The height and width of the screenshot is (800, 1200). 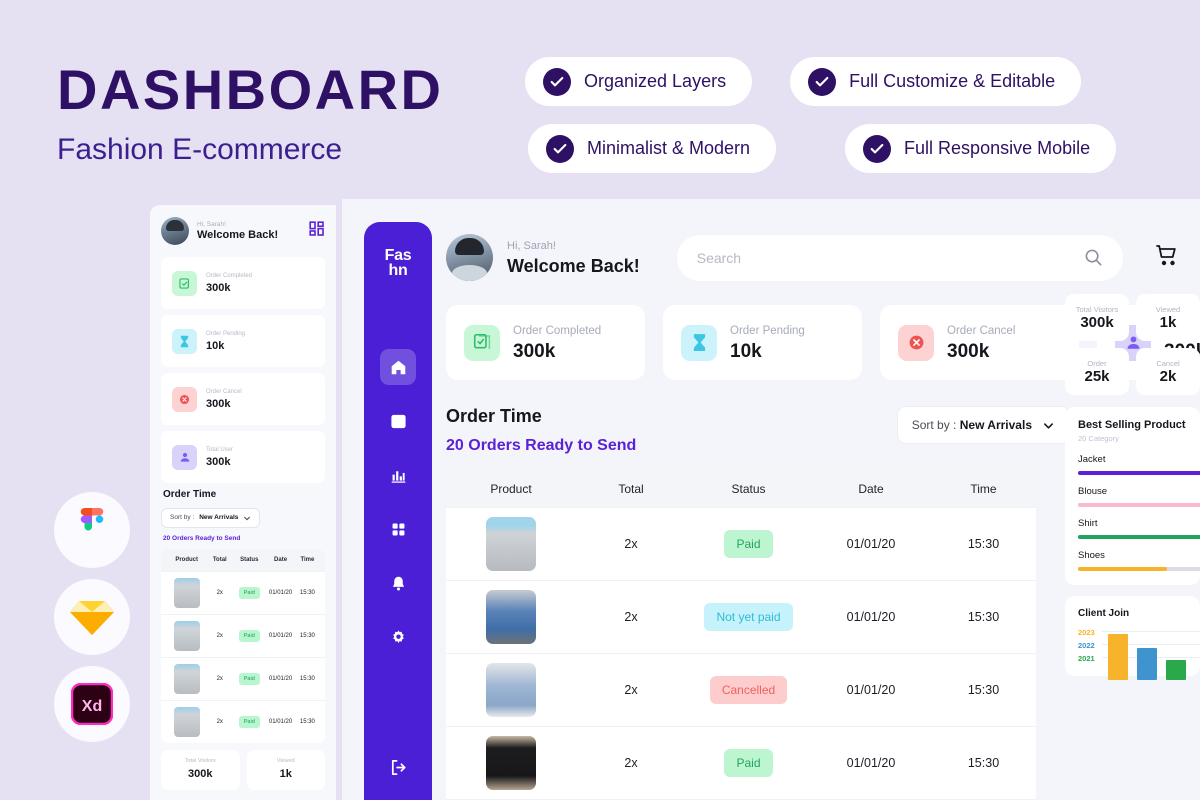 What do you see at coordinates (1132, 425) in the screenshot?
I see `best-selling-title: Best Selling Product` at bounding box center [1132, 425].